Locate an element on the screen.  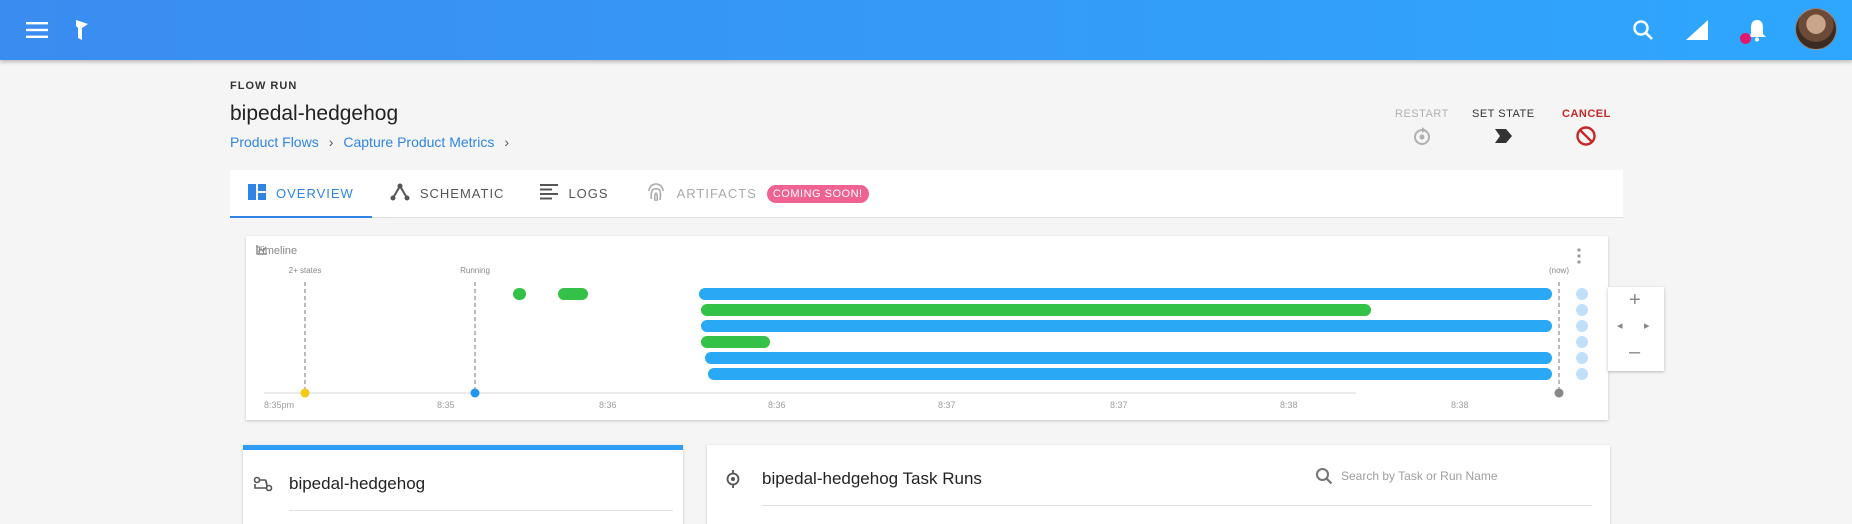
restart-label: RESTART is located at coordinates (1422, 114).